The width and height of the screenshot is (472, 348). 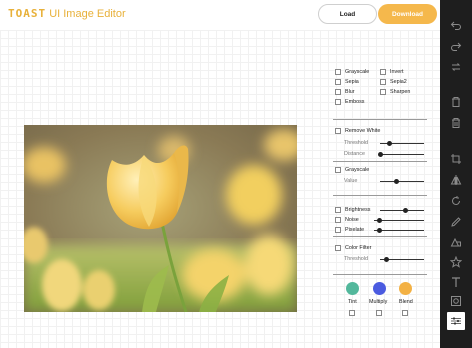 I want to click on value-label: Value, so click(x=351, y=181).